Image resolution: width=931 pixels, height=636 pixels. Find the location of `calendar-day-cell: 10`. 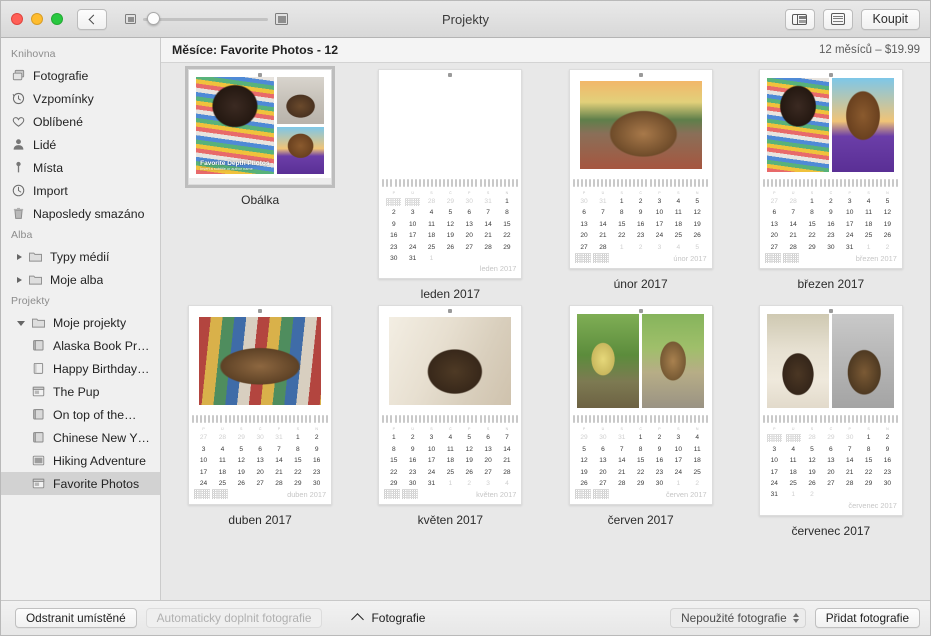

calendar-day-cell: 10 is located at coordinates (678, 449).